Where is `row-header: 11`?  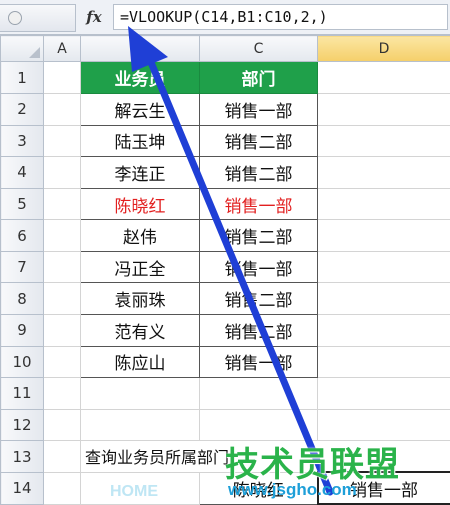
row-header: 11 is located at coordinates (22, 393).